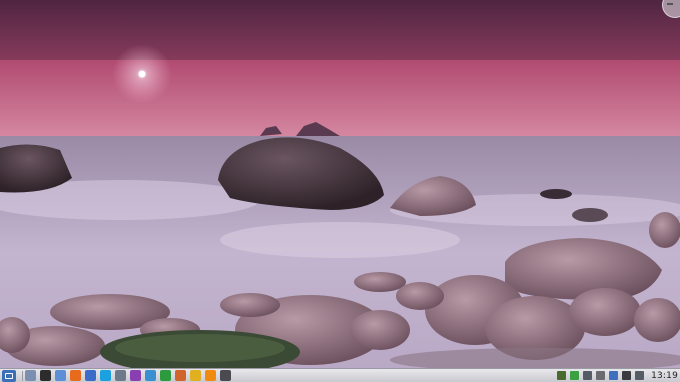  Describe the element at coordinates (210, 375) in the screenshot. I see `vlc-icon` at that location.